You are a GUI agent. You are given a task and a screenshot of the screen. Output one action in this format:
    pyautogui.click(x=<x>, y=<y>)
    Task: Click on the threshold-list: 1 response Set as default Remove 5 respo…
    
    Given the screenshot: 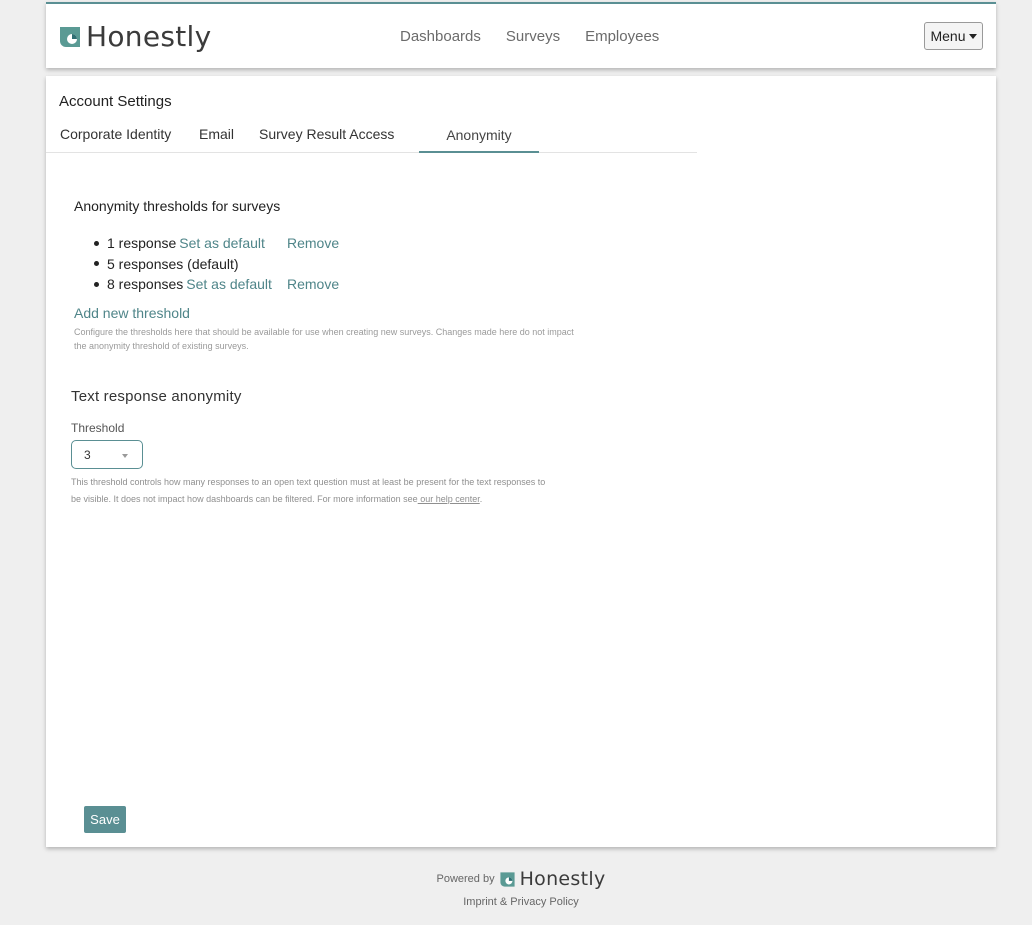 What is the action you would take?
    pyautogui.click(x=216, y=264)
    